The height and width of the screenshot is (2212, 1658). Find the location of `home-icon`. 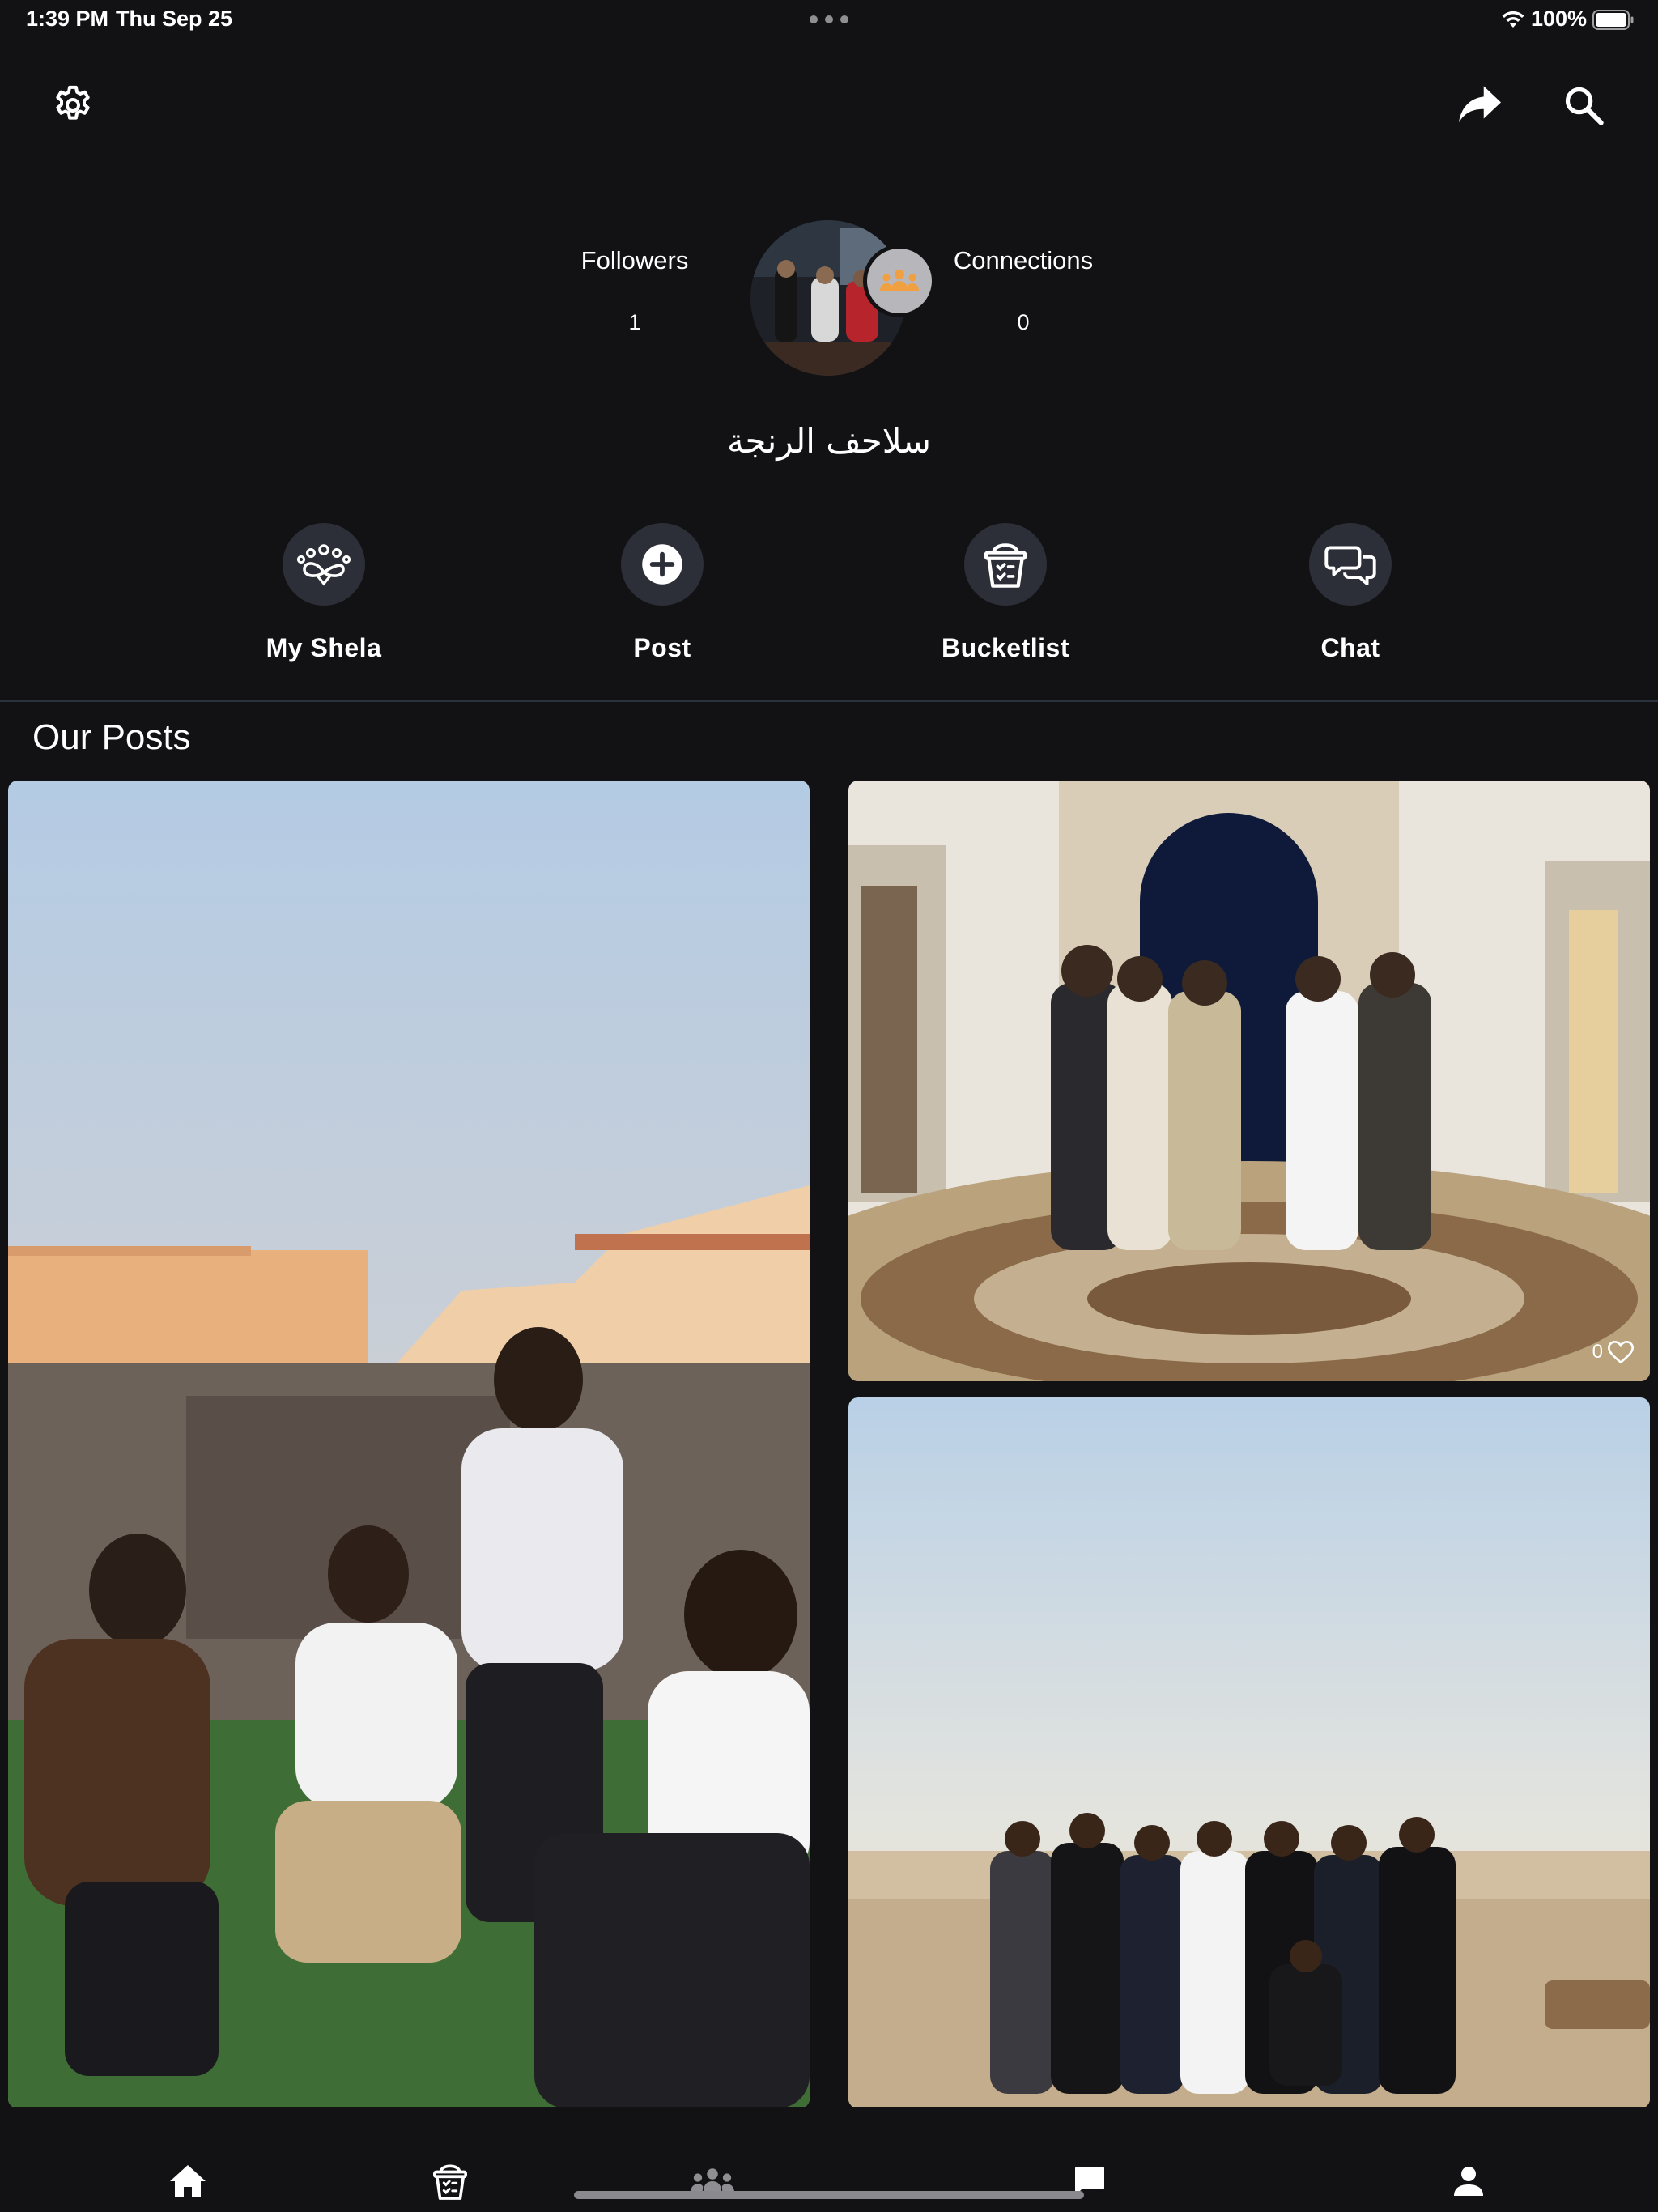

home-icon is located at coordinates (188, 2181).